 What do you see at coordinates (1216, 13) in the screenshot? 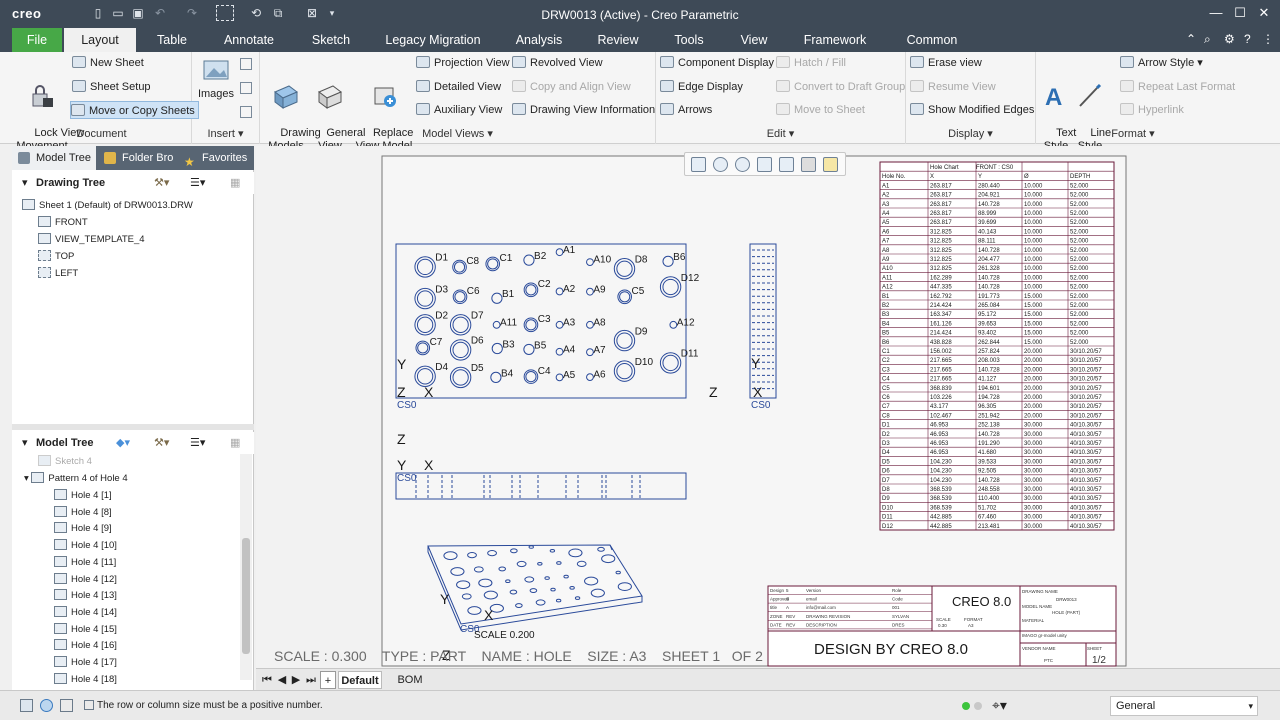
I see `minimize-button: —` at bounding box center [1216, 13].